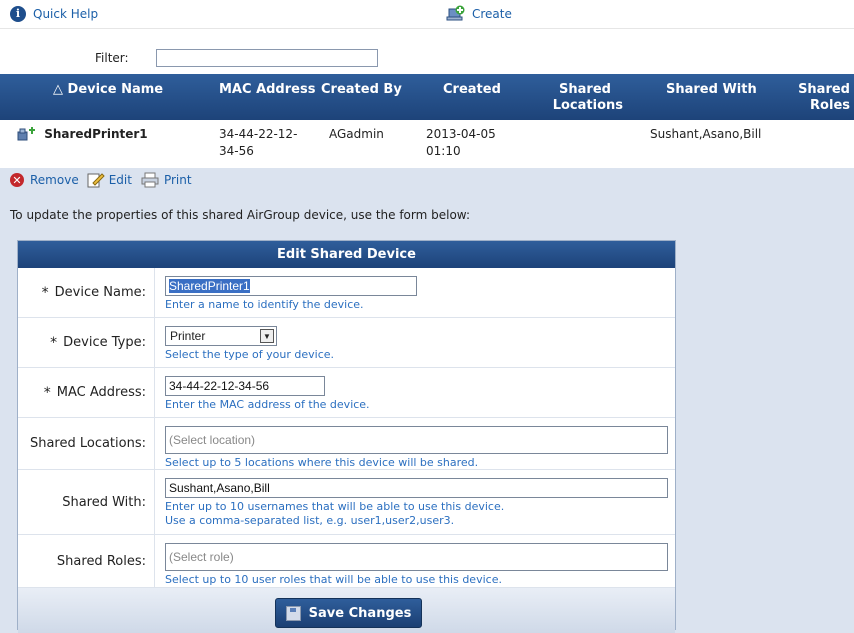 The height and width of the screenshot is (633, 854). I want to click on device-name-hint: Enter a name to identify the device., so click(264, 304).